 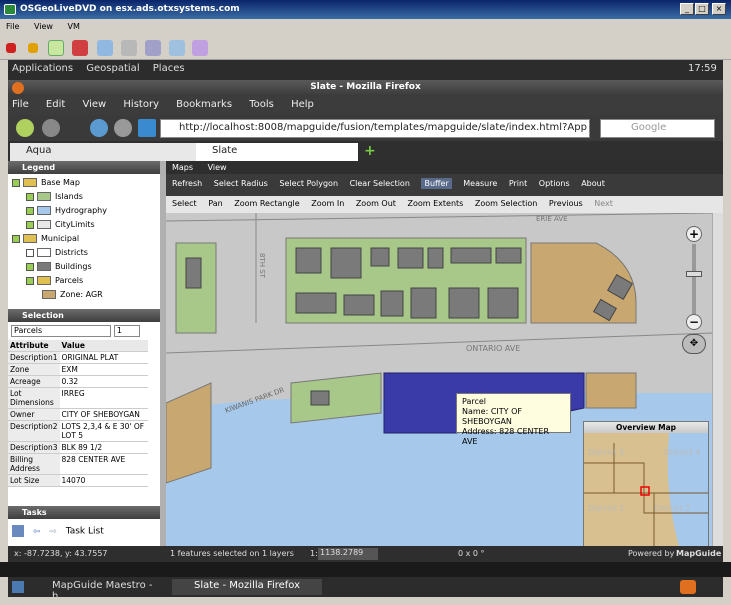 What do you see at coordinates (12, 26) in the screenshot?
I see `vm-menu-file: File` at bounding box center [12, 26].